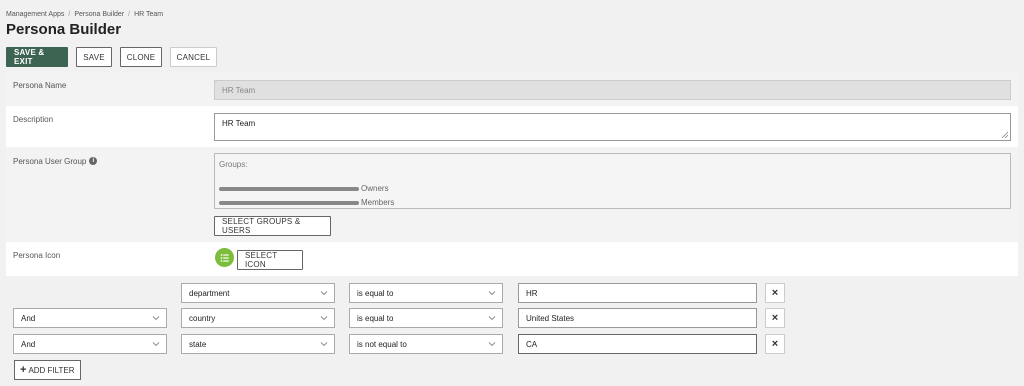 The height and width of the screenshot is (386, 1024). What do you see at coordinates (637, 293) in the screenshot?
I see `filter-value-input: HR` at bounding box center [637, 293].